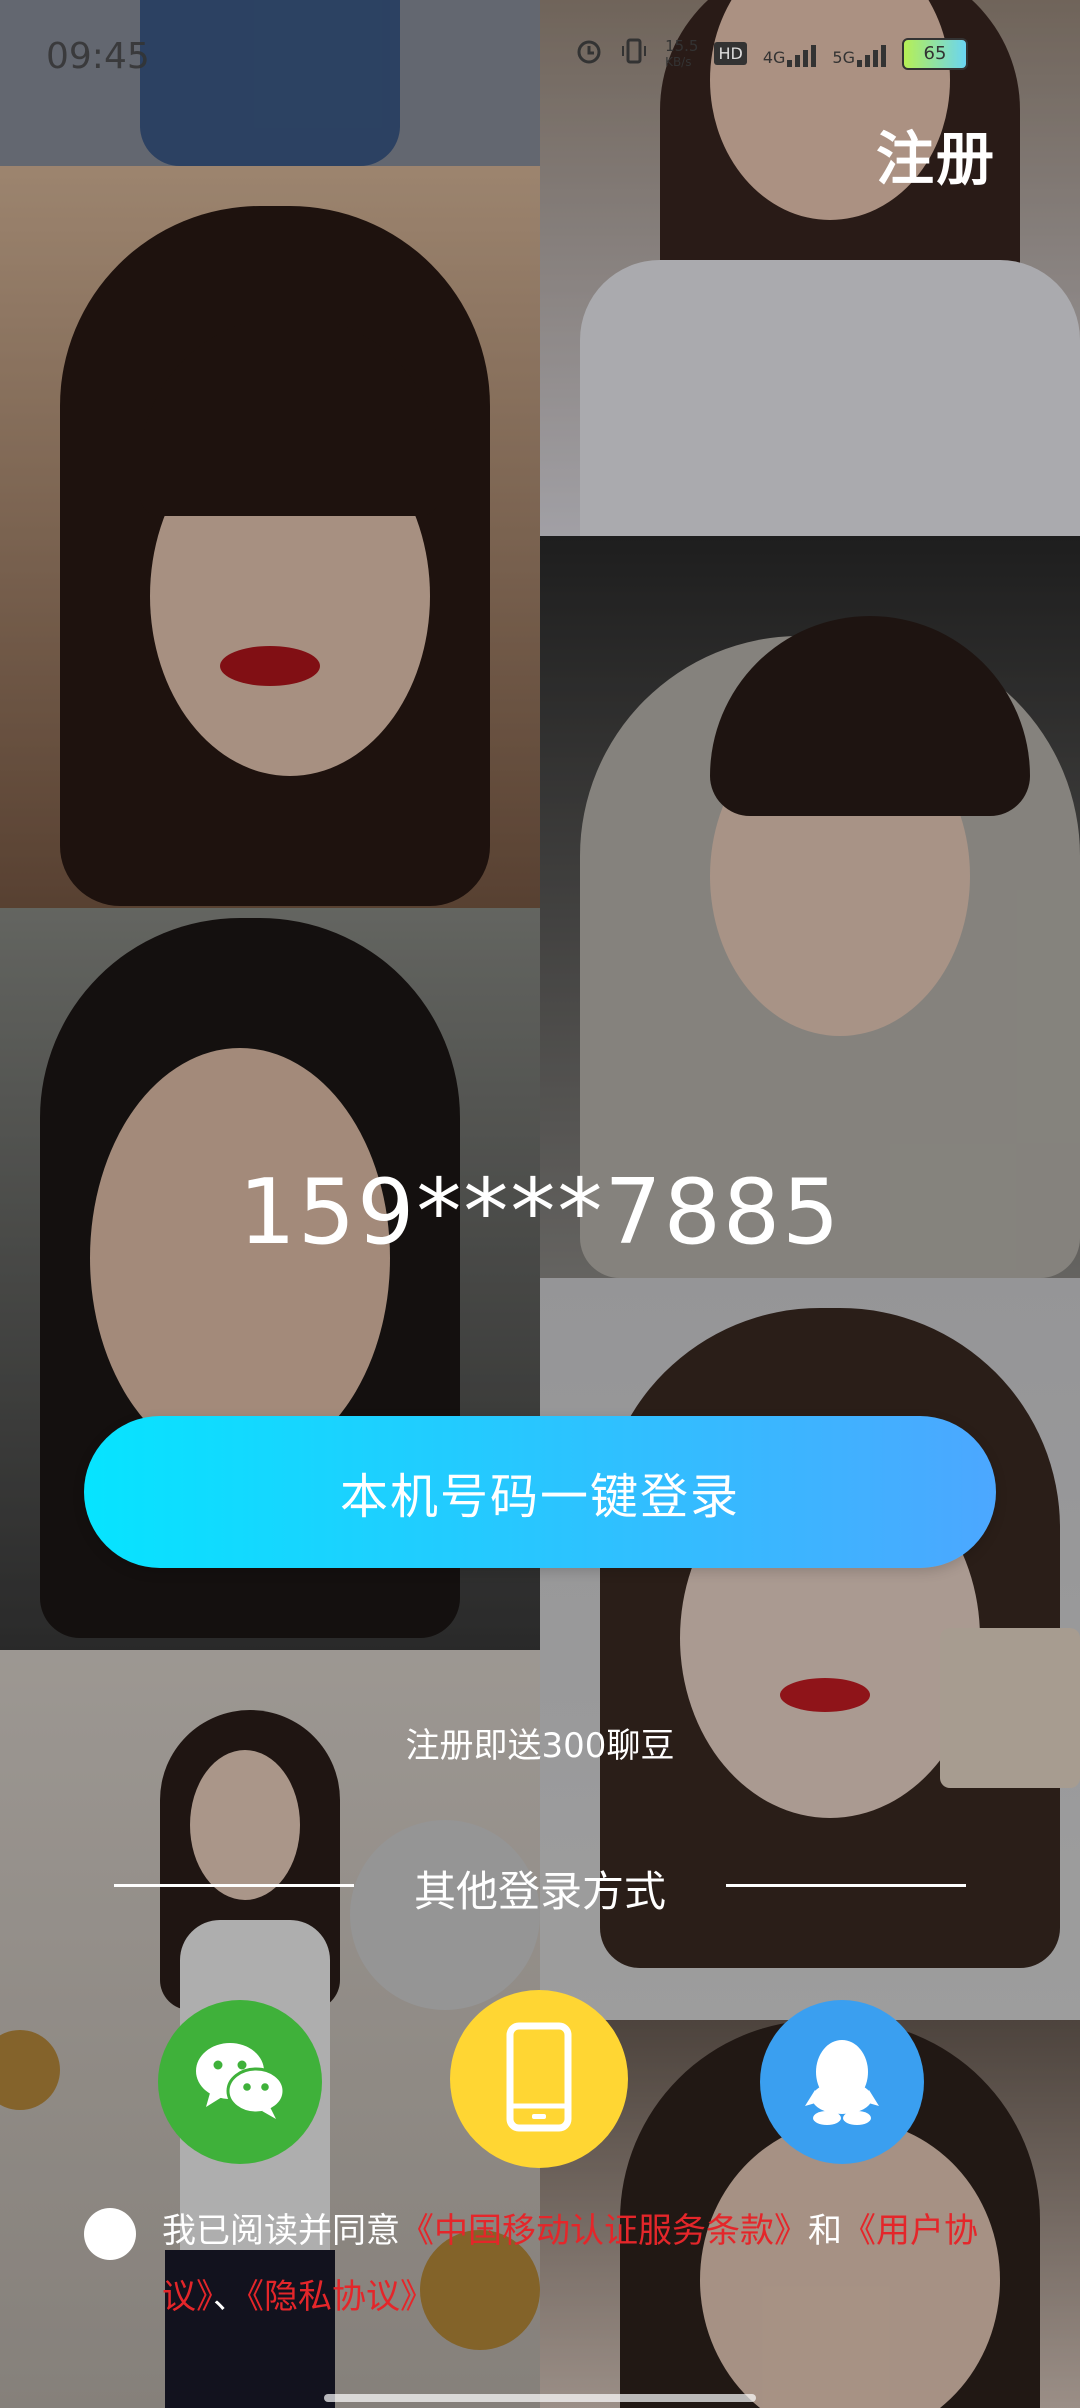 This screenshot has height=2408, width=1080. What do you see at coordinates (539, 1891) in the screenshot?
I see `other-login-label: 其他登录方式` at bounding box center [539, 1891].